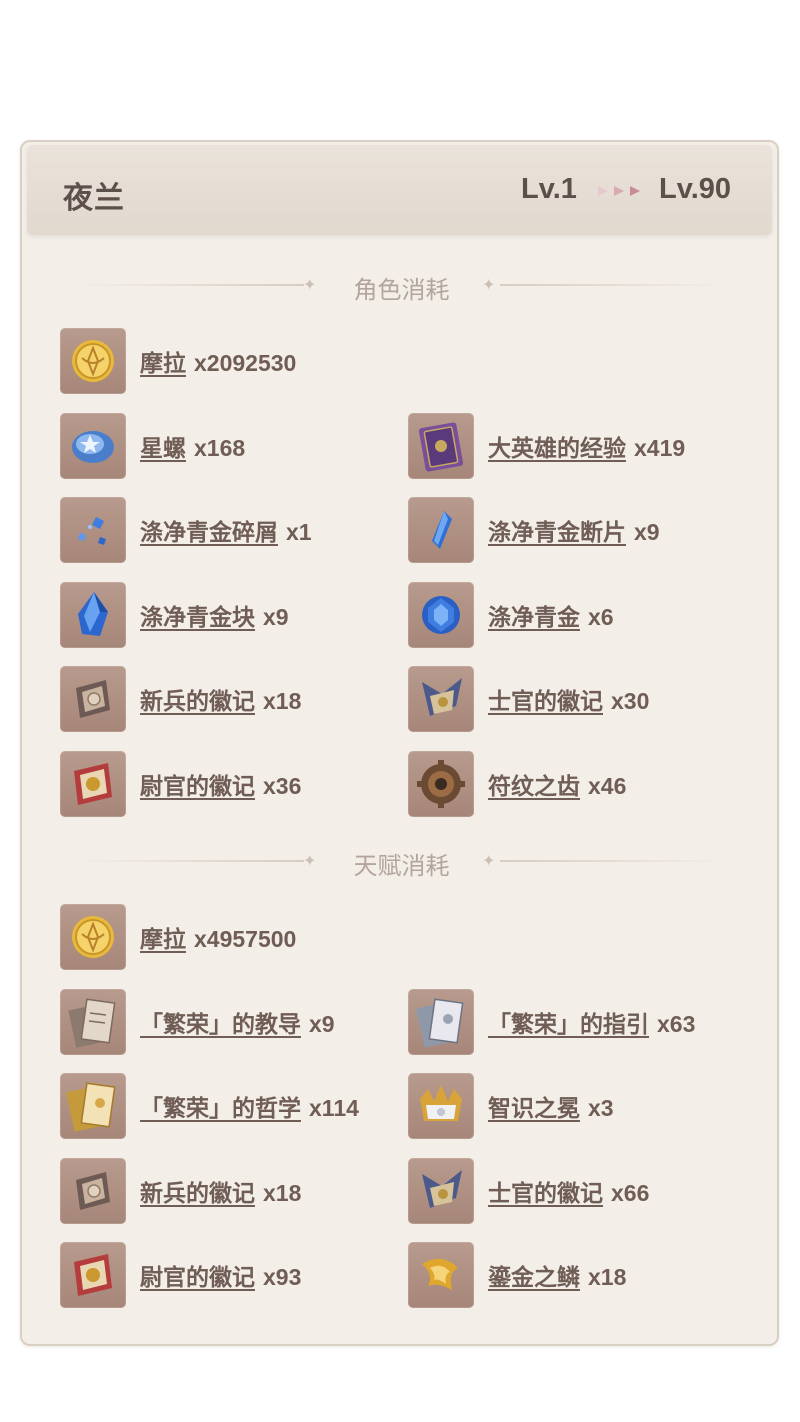 This screenshot has width=800, height=1422. I want to click on material-quantity: x419, so click(660, 448).